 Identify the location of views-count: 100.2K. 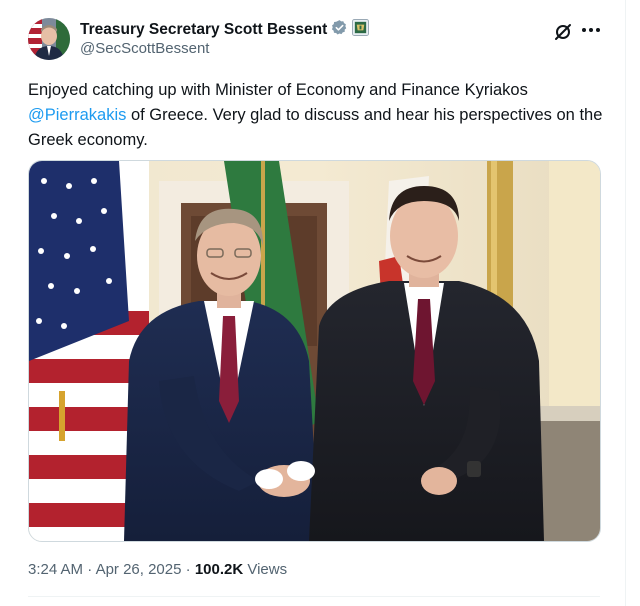
(219, 569).